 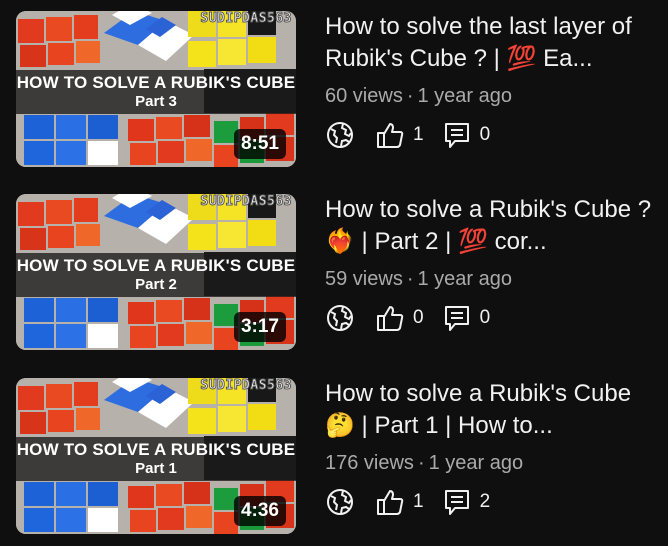 I want to click on likes-stat: 0, so click(x=399, y=318).